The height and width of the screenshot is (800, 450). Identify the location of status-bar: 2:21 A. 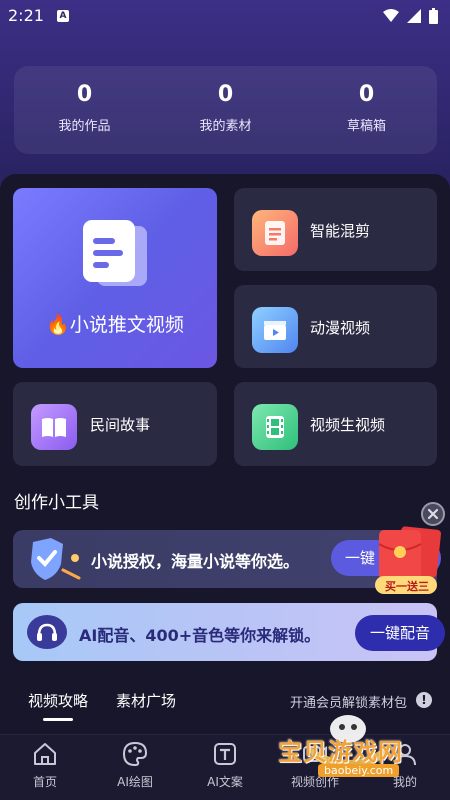
(225, 16).